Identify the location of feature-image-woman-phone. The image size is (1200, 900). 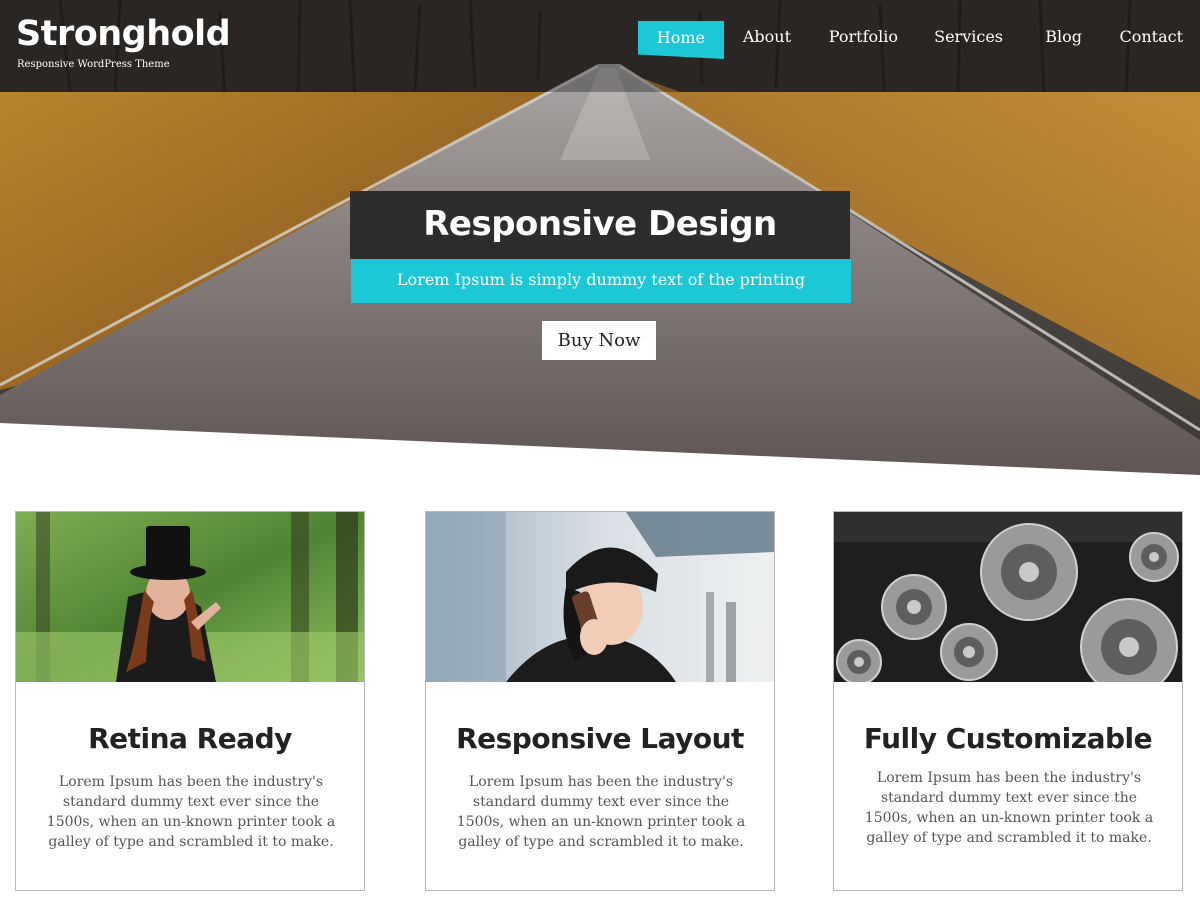
(600, 597).